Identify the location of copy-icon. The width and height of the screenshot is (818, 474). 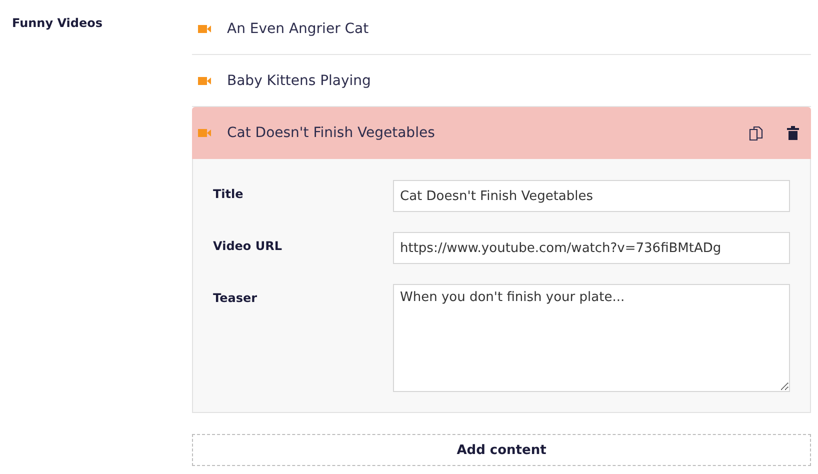
(756, 133).